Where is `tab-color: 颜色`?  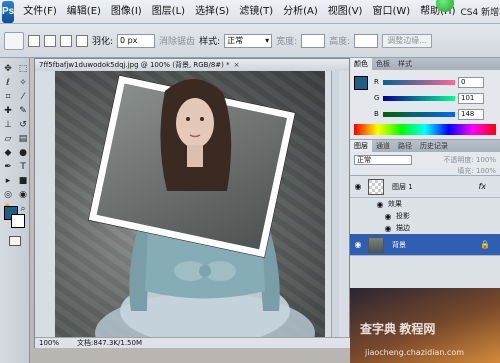
tab-color: 颜色 is located at coordinates (361, 64).